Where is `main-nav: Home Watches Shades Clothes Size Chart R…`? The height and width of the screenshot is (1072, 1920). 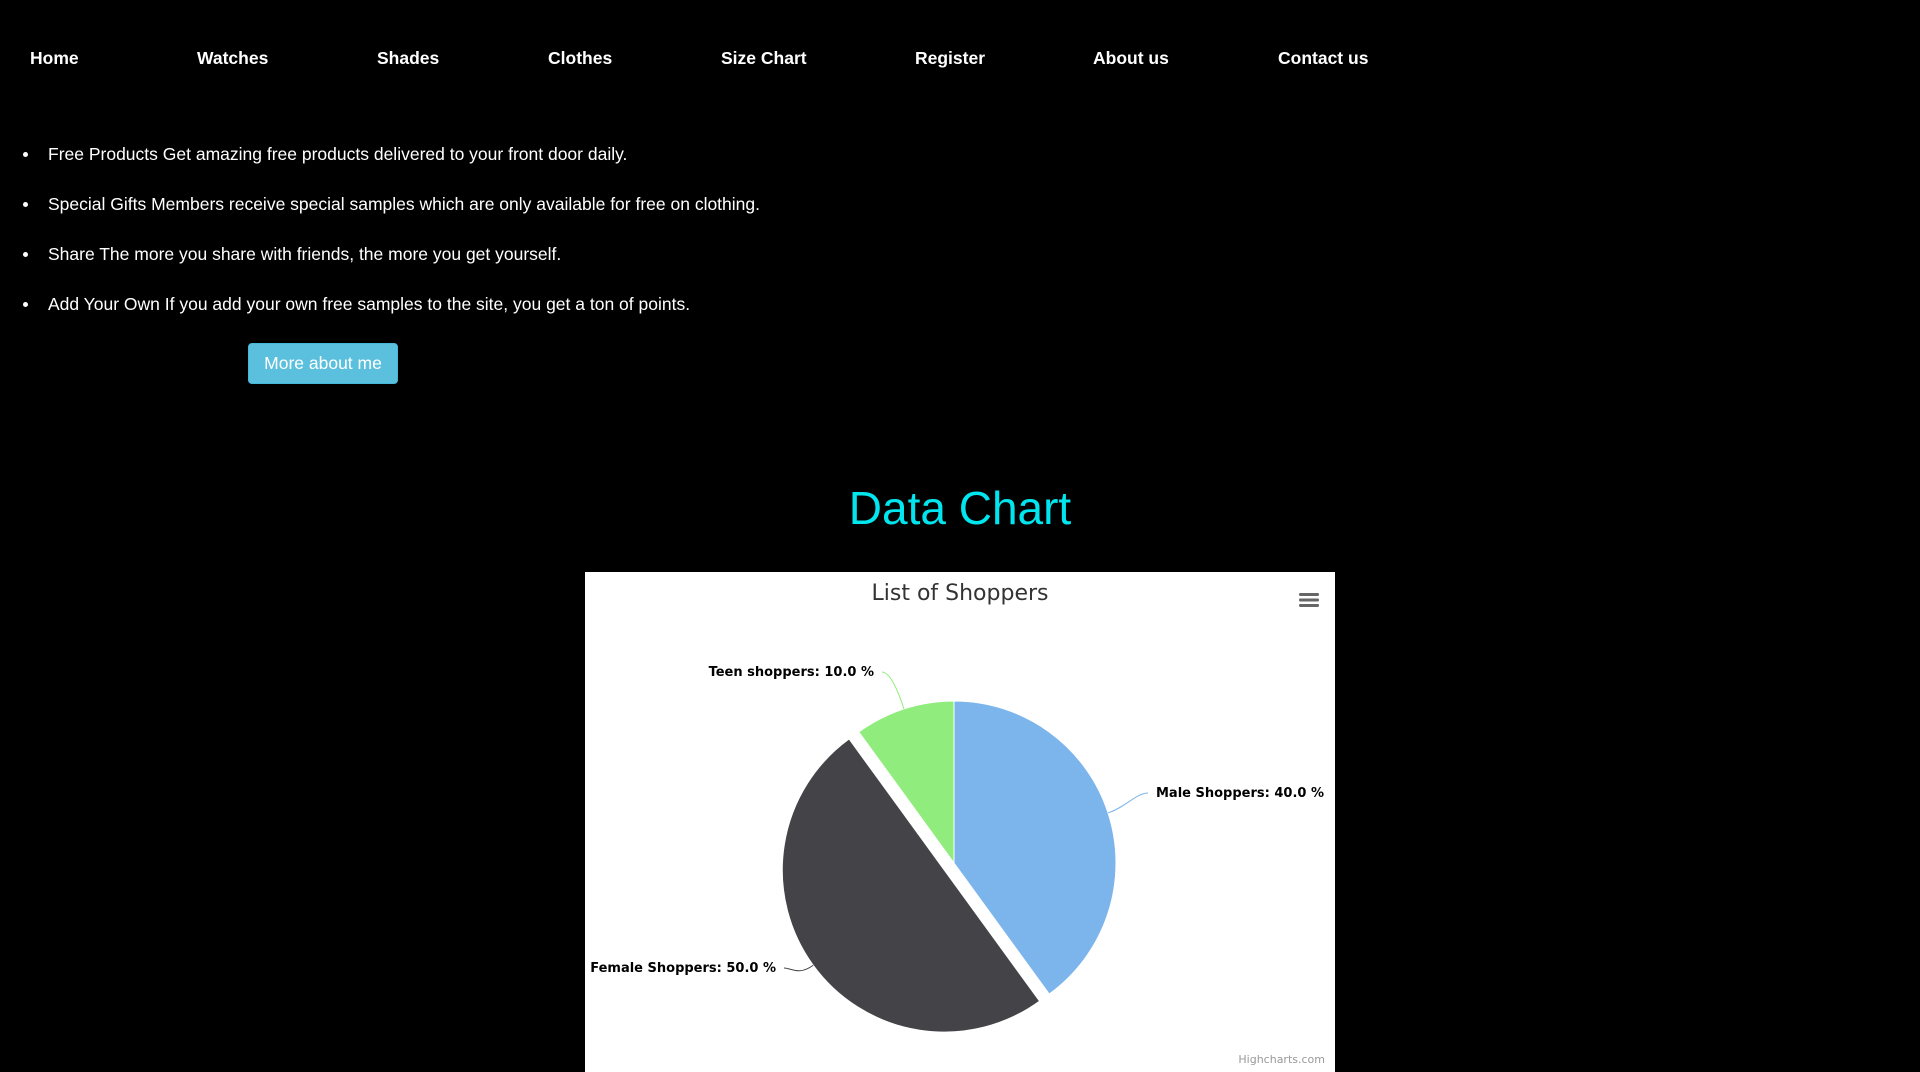
main-nav: Home Watches Shades Clothes Size Chart R… is located at coordinates (960, 62).